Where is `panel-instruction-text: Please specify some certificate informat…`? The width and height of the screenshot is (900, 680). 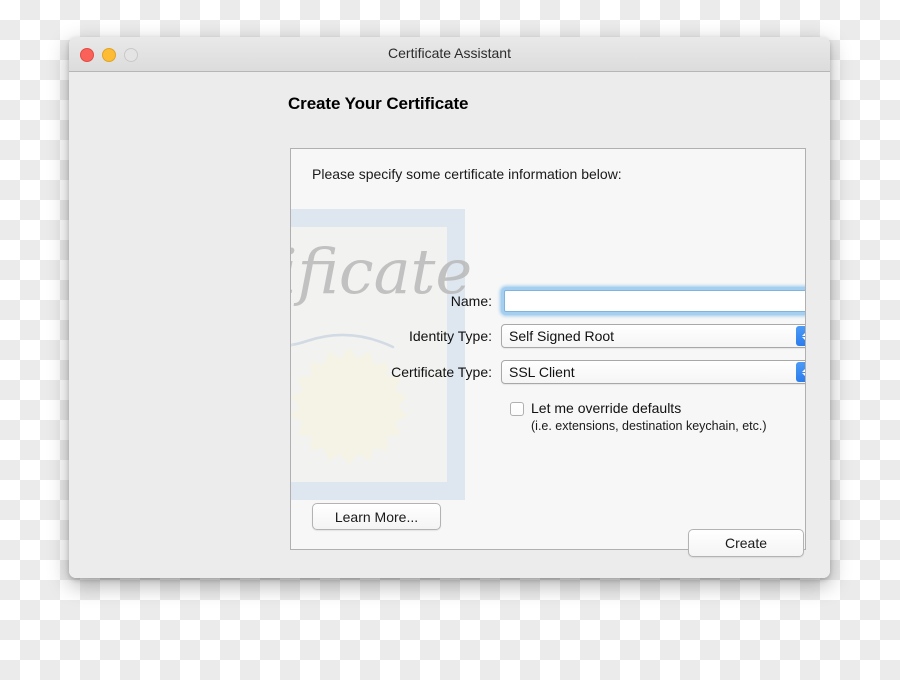 panel-instruction-text: Please specify some certificate informat… is located at coordinates (467, 174).